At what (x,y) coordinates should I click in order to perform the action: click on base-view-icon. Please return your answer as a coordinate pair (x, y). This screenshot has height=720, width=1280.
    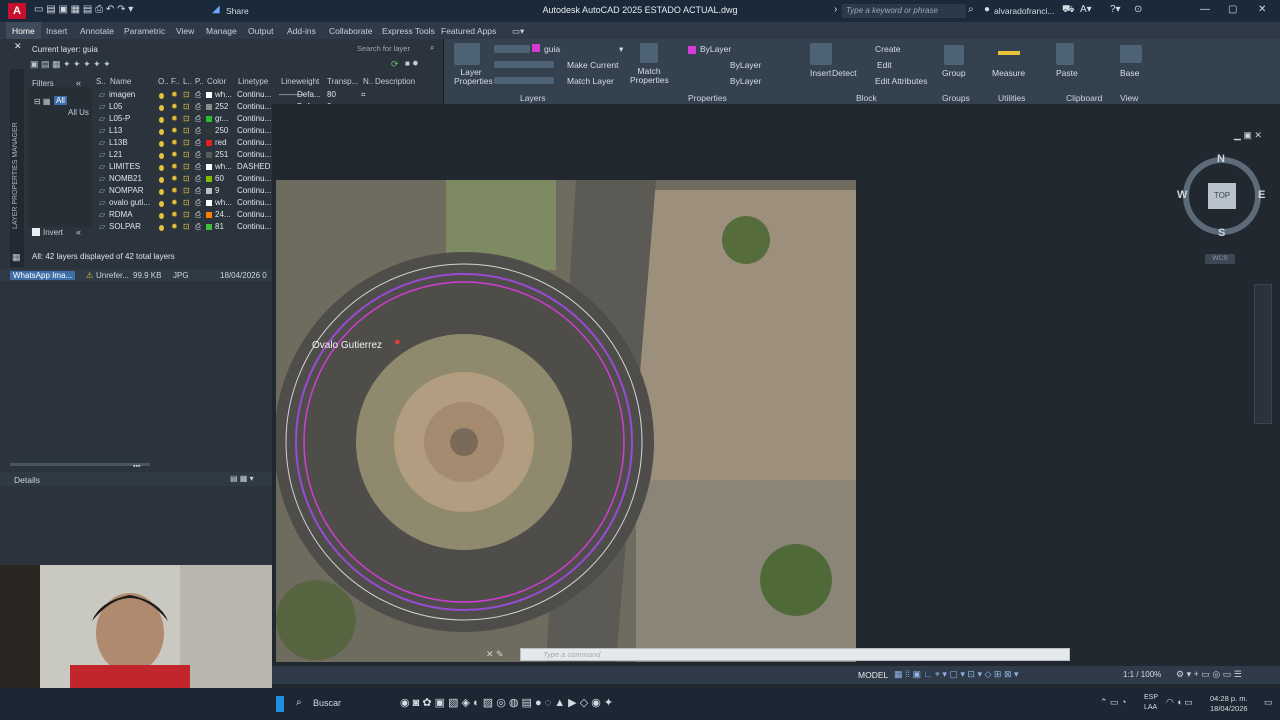
    Looking at the image, I should click on (1131, 54).